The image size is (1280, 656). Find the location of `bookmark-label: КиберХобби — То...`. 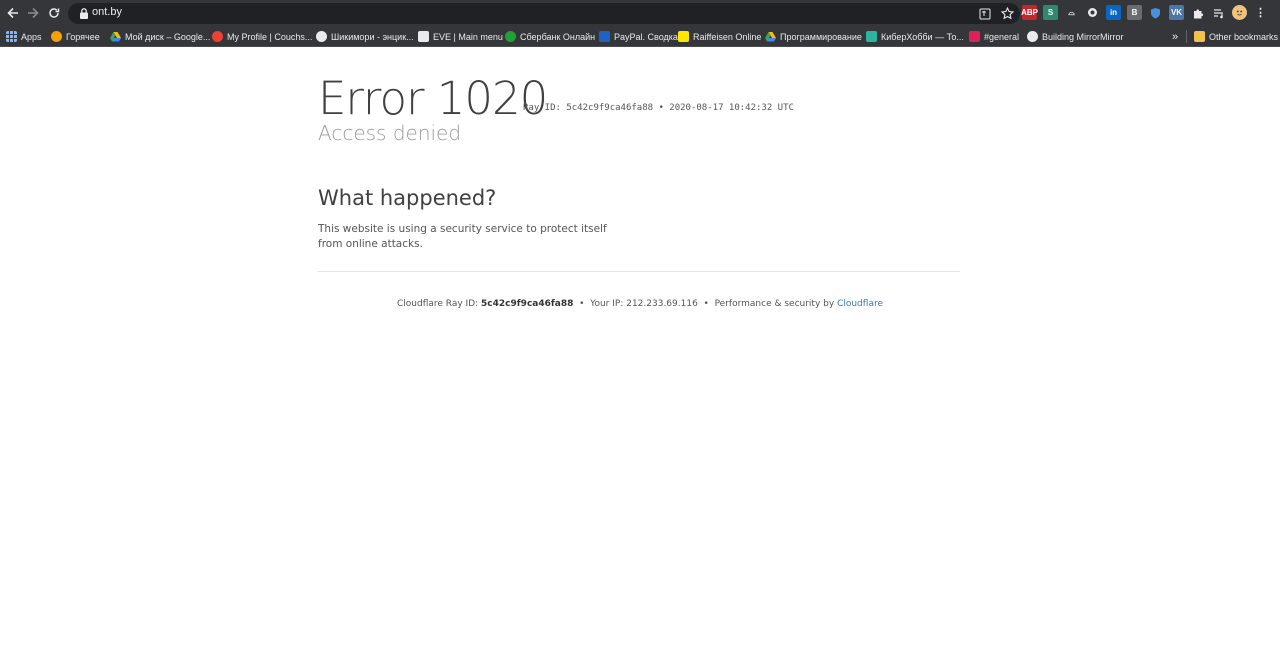

bookmark-label: КиберХобби — То... is located at coordinates (922, 36).